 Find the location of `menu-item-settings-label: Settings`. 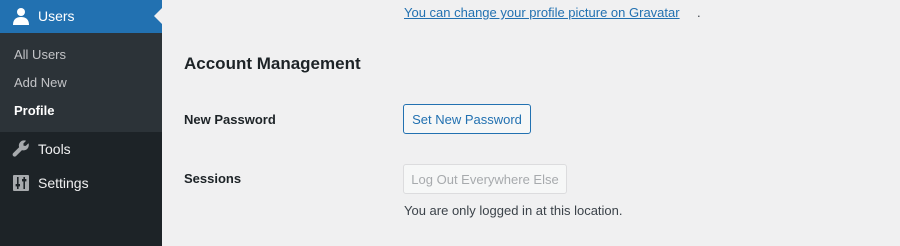

menu-item-settings-label: Settings is located at coordinates (63, 183).